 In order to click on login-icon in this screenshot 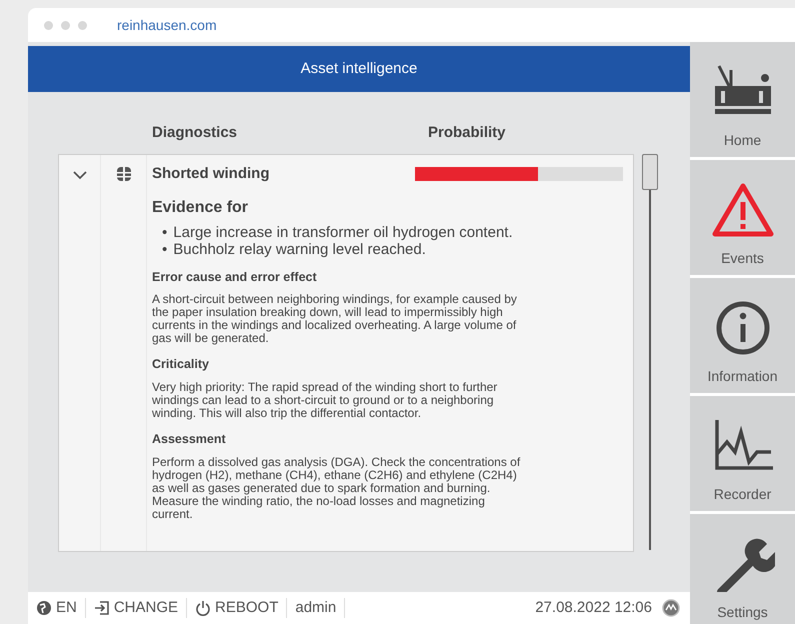, I will do `click(102, 608)`.